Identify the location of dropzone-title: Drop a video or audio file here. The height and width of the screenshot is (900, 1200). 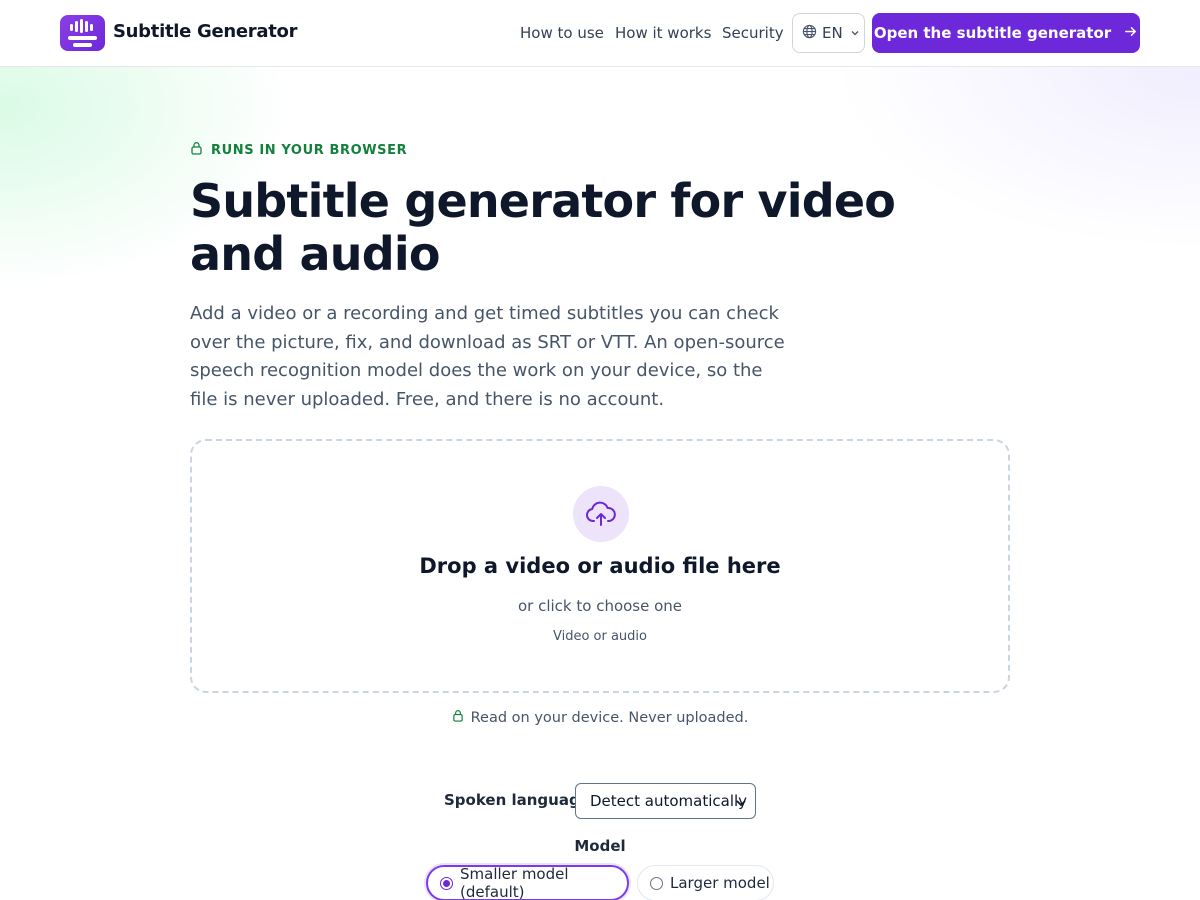
(600, 566).